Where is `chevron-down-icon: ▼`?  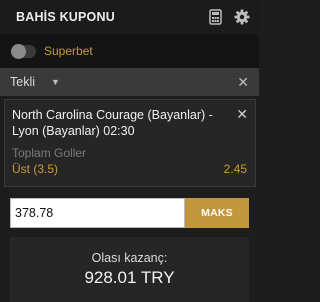 chevron-down-icon: ▼ is located at coordinates (55, 82).